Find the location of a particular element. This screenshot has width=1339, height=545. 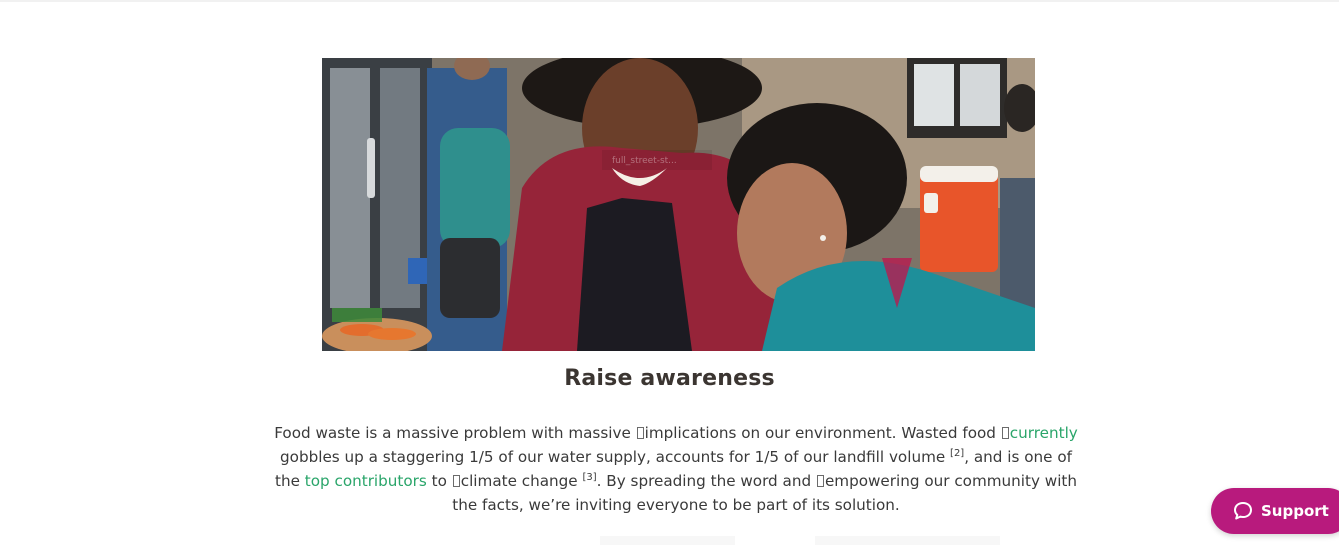

paragraph-text-5: to is located at coordinates (439, 481).